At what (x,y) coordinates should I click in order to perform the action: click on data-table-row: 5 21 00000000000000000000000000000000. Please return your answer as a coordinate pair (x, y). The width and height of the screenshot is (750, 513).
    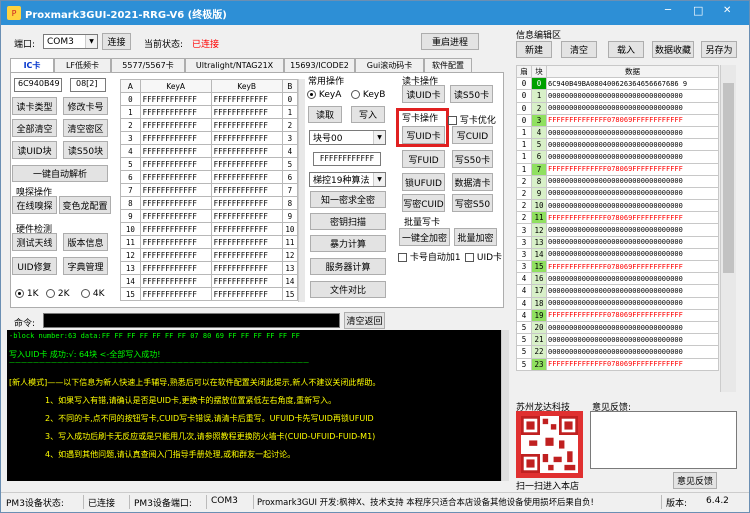
    Looking at the image, I should click on (617, 340).